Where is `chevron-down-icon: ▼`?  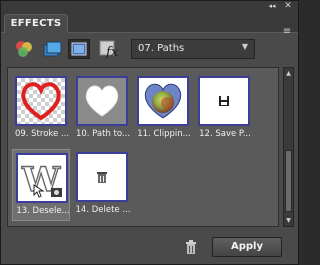 chevron-down-icon: ▼ is located at coordinates (244, 46).